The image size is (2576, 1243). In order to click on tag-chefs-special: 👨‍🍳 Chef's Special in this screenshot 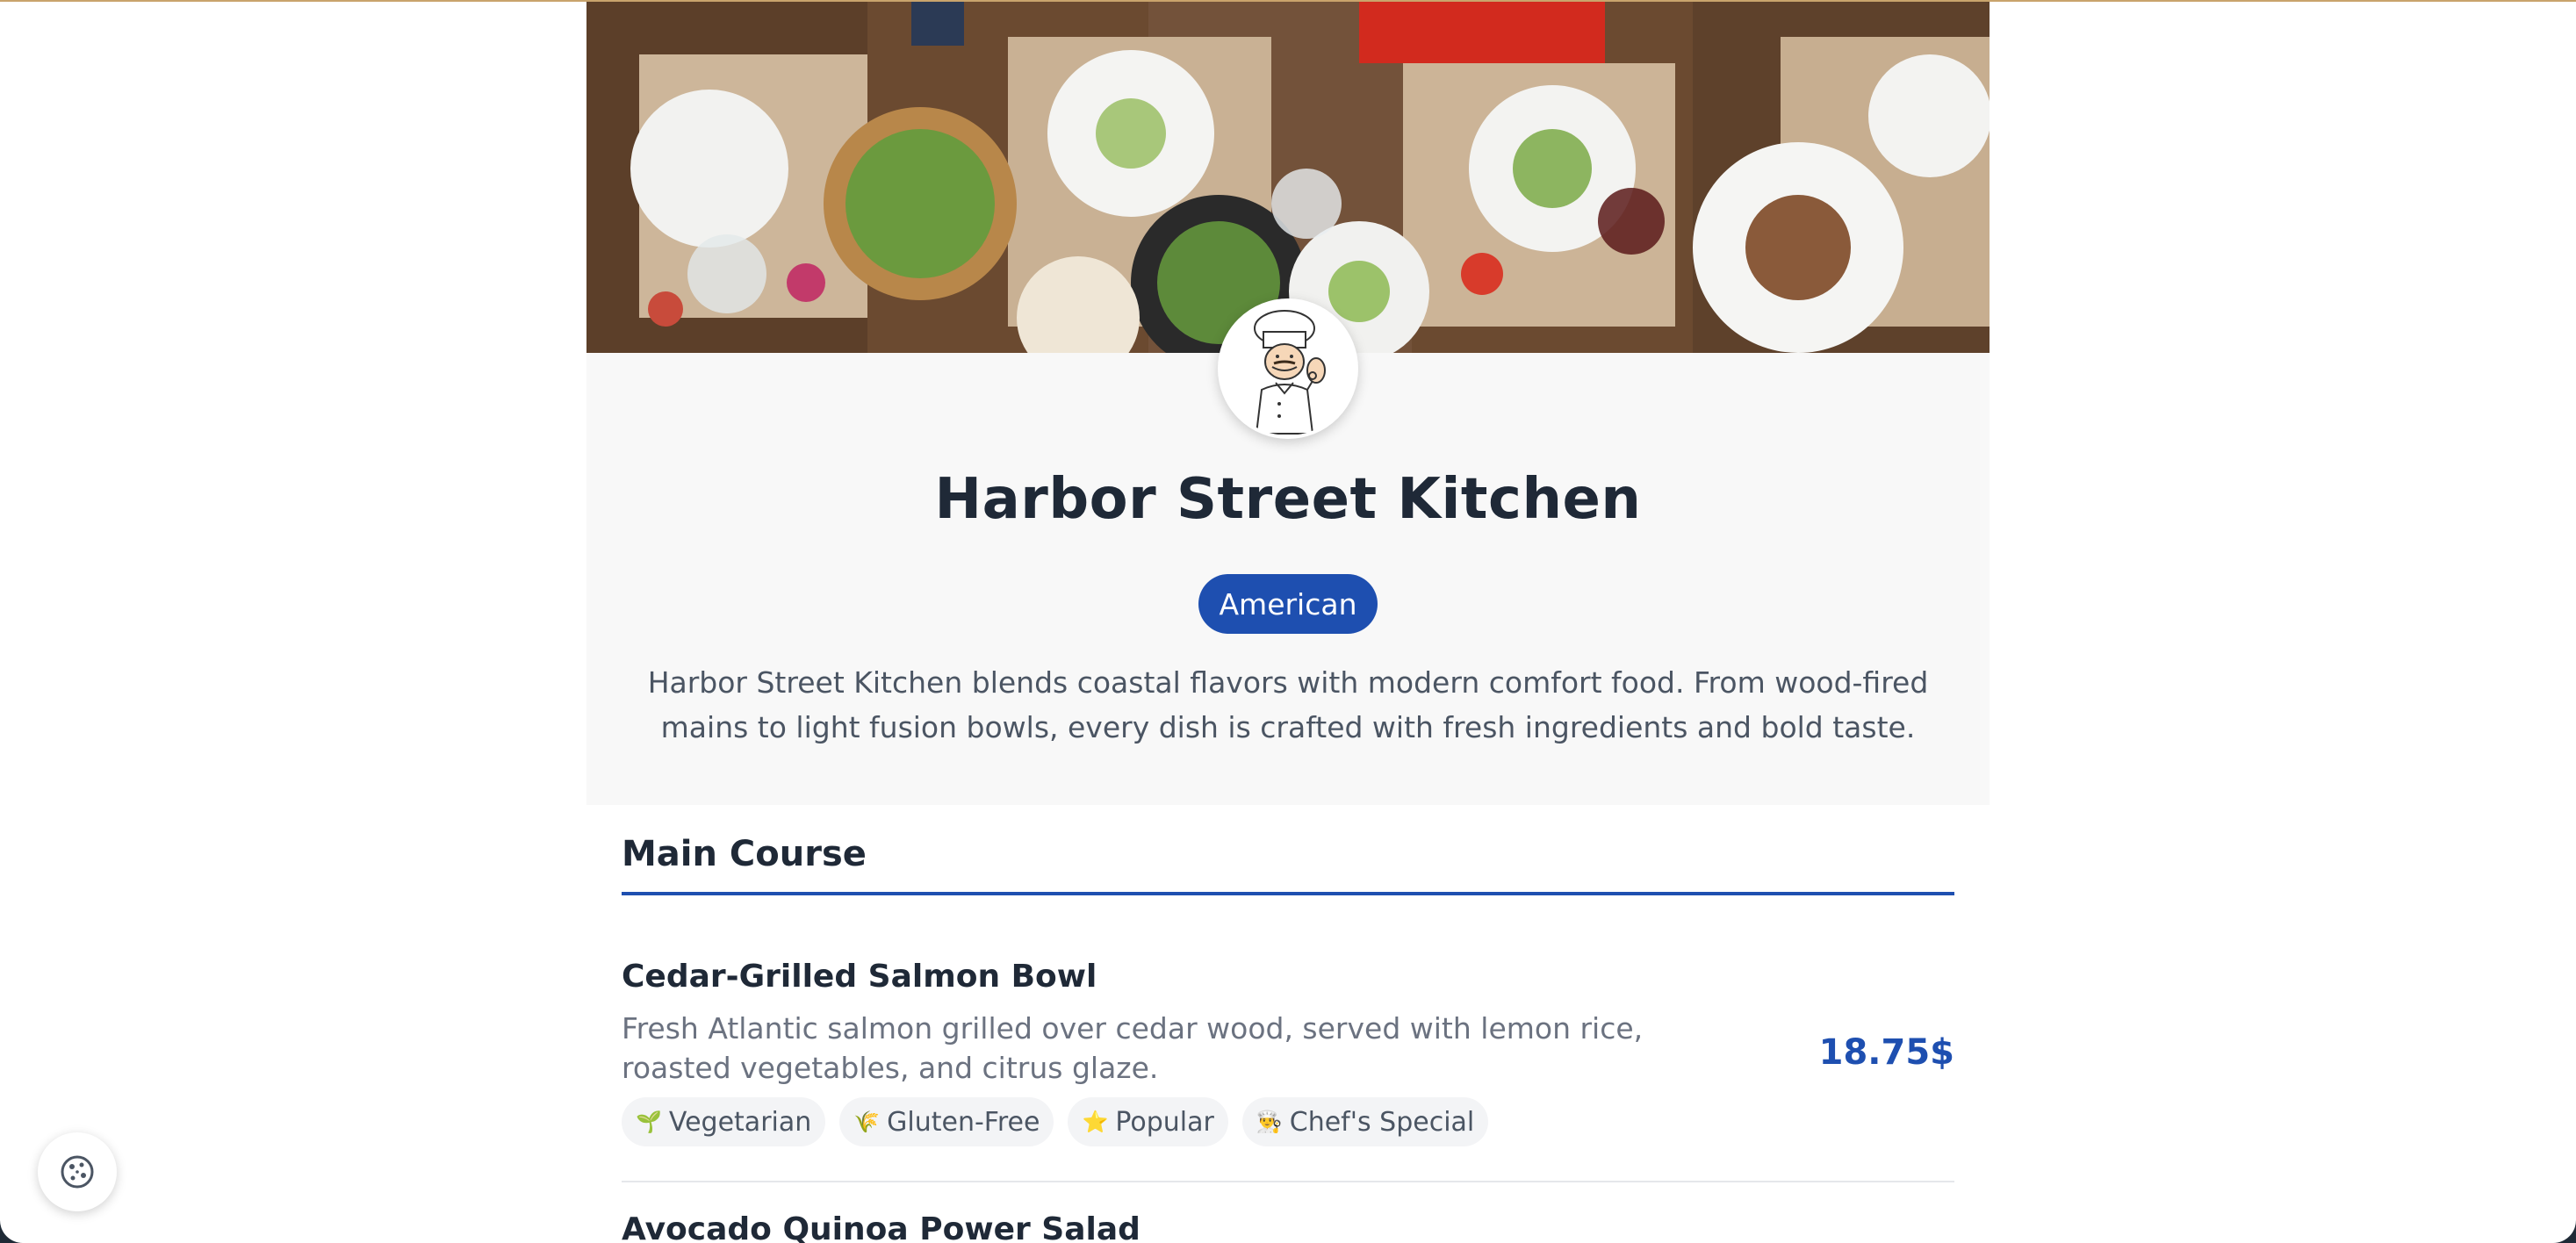, I will do `click(1365, 1121)`.